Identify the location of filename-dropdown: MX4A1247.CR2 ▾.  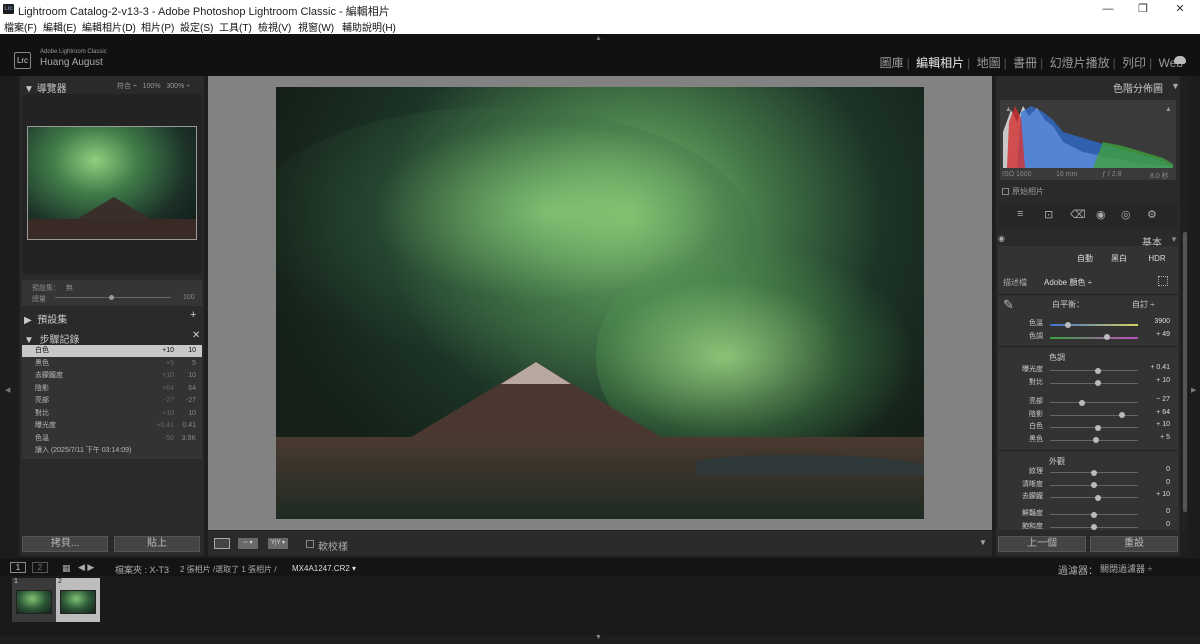
(324, 568).